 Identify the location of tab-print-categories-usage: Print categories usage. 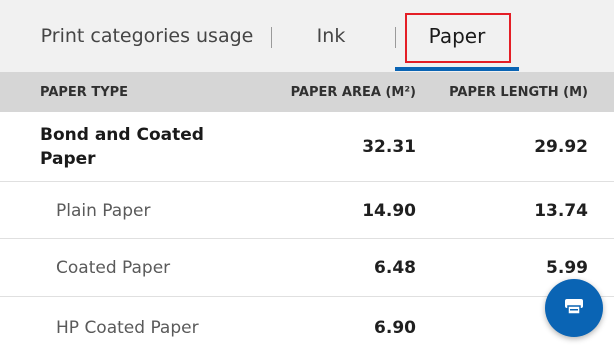
(147, 36).